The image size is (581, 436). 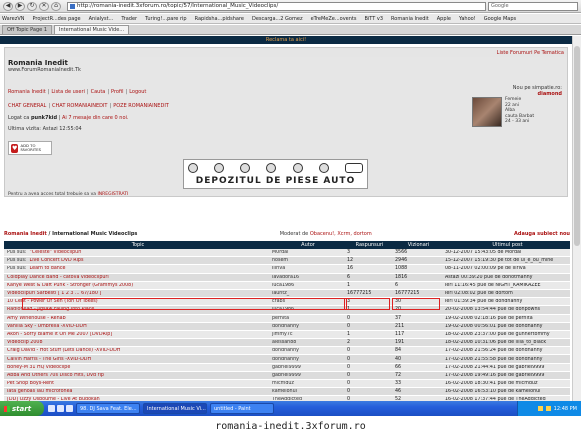 What do you see at coordinates (506, 277) in the screenshot?
I see `last-post-cell: Astazi 00:39:20 pue de donotmanny` at bounding box center [506, 277].